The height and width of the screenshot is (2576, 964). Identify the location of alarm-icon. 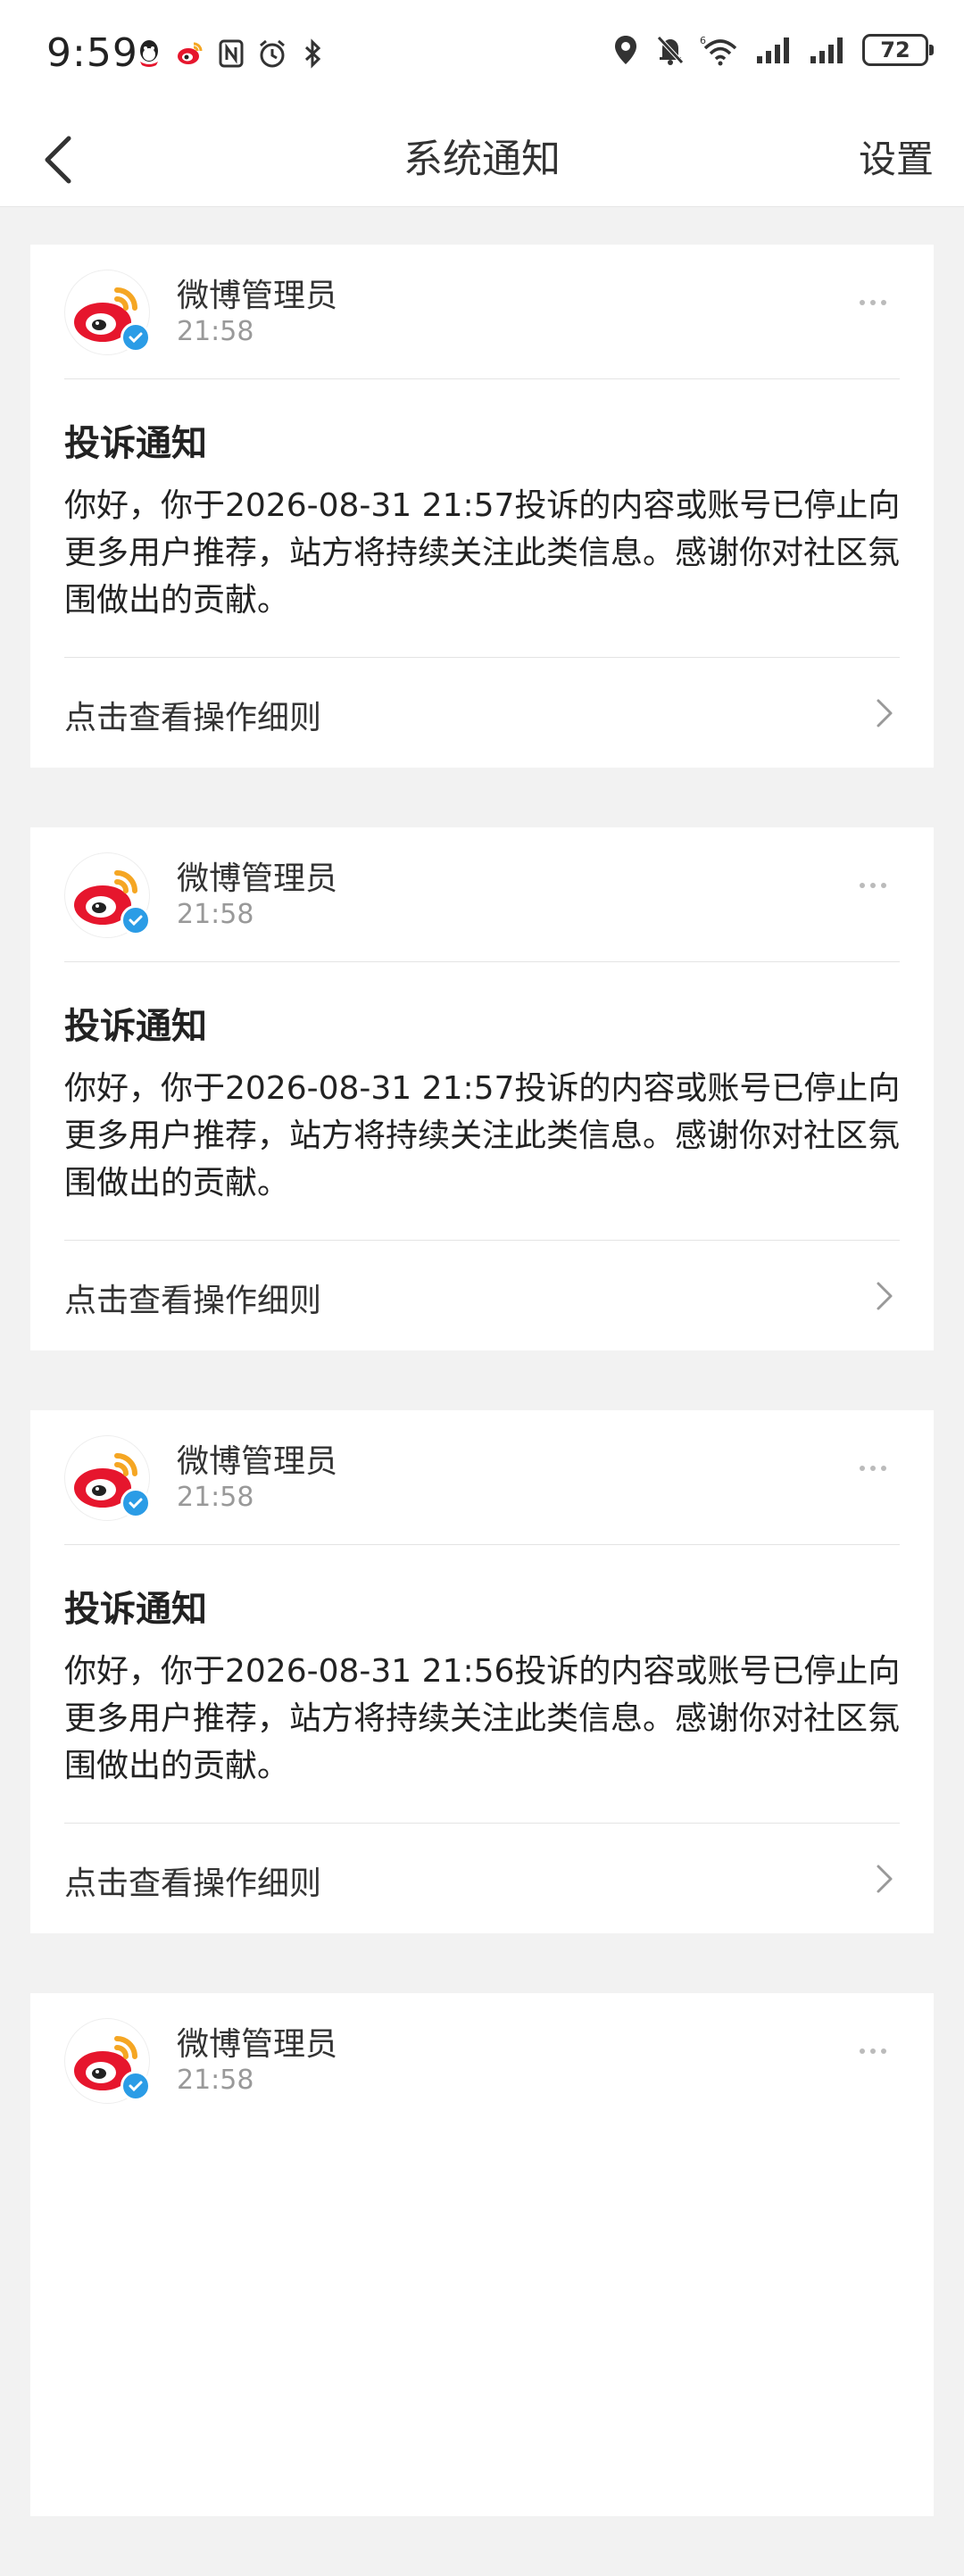
(272, 53).